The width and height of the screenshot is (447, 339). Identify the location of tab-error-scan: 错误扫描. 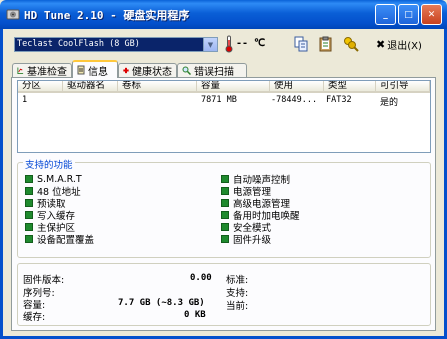
(212, 70).